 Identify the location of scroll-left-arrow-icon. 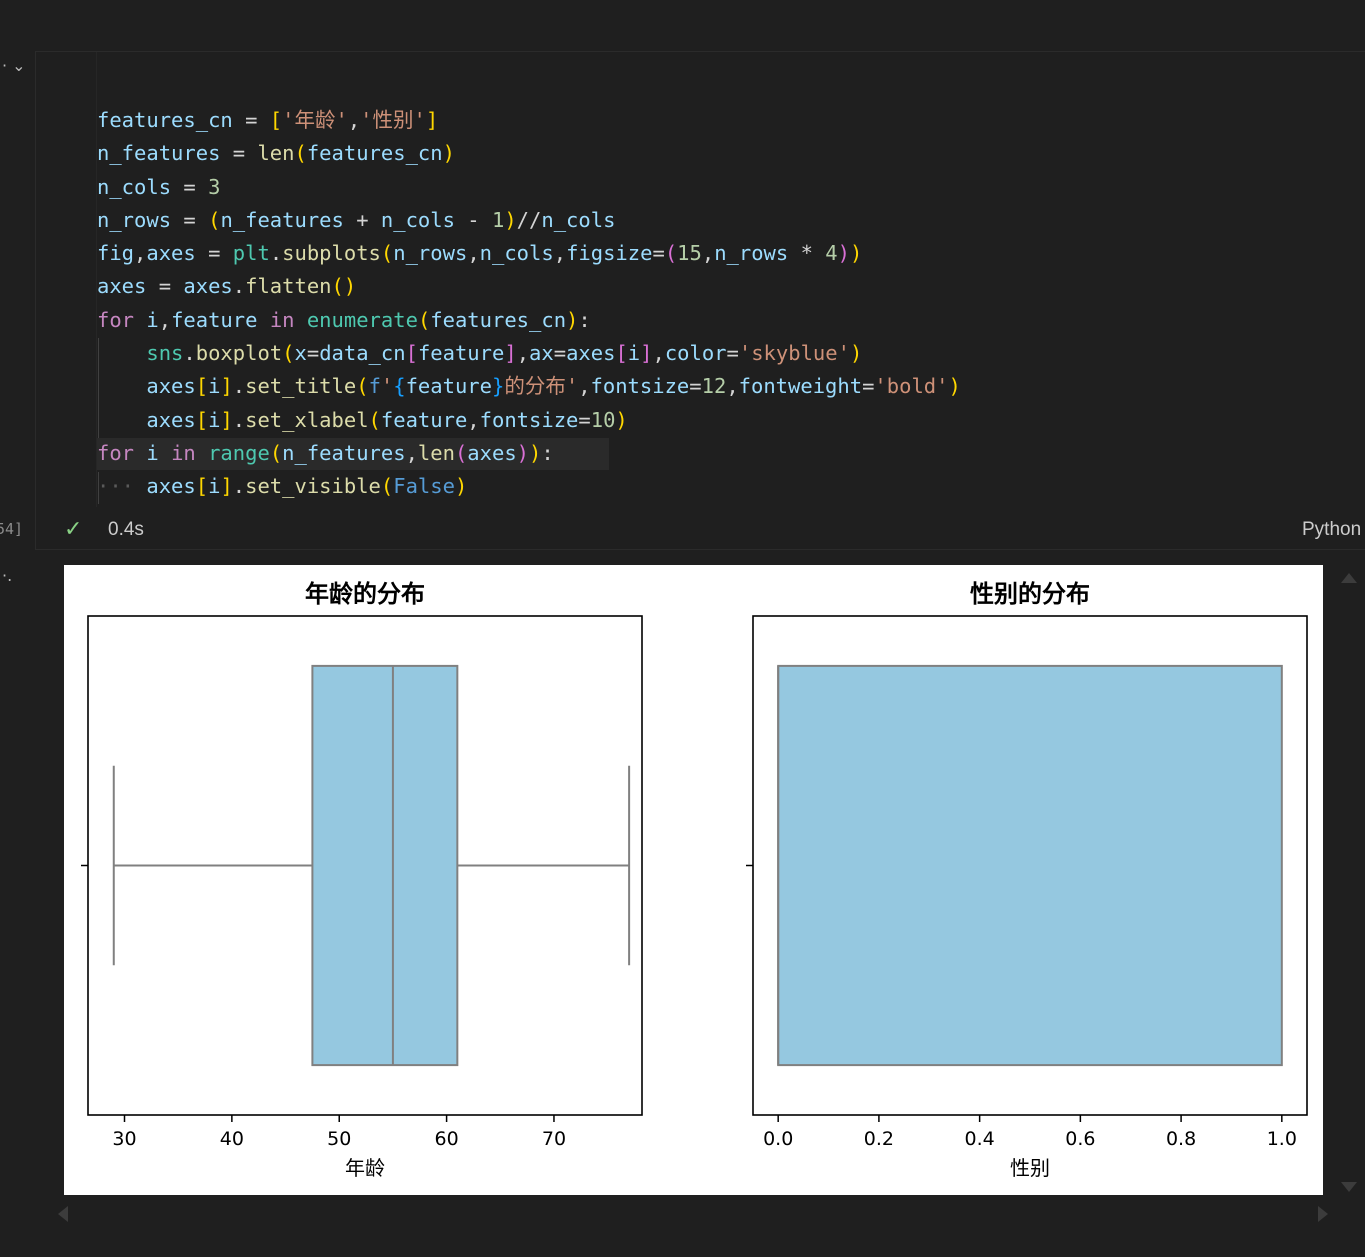
(63, 1214).